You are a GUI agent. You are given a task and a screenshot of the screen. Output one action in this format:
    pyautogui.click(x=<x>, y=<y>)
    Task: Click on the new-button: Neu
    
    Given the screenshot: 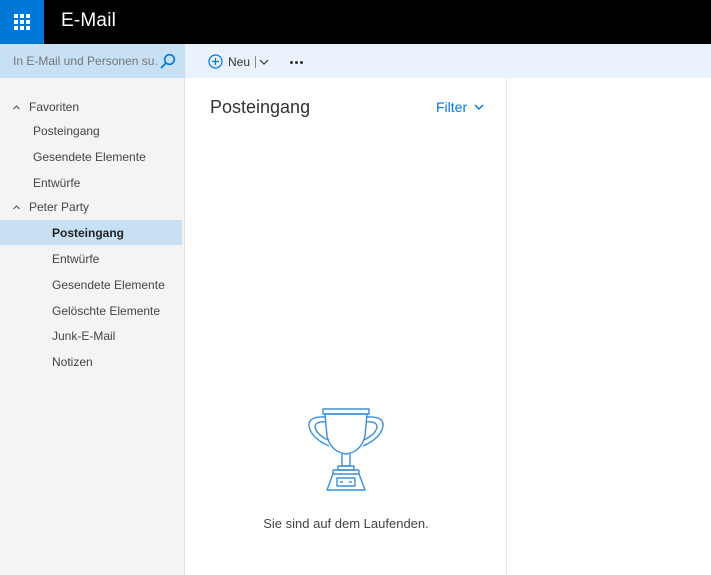 What is the action you would take?
    pyautogui.click(x=238, y=61)
    